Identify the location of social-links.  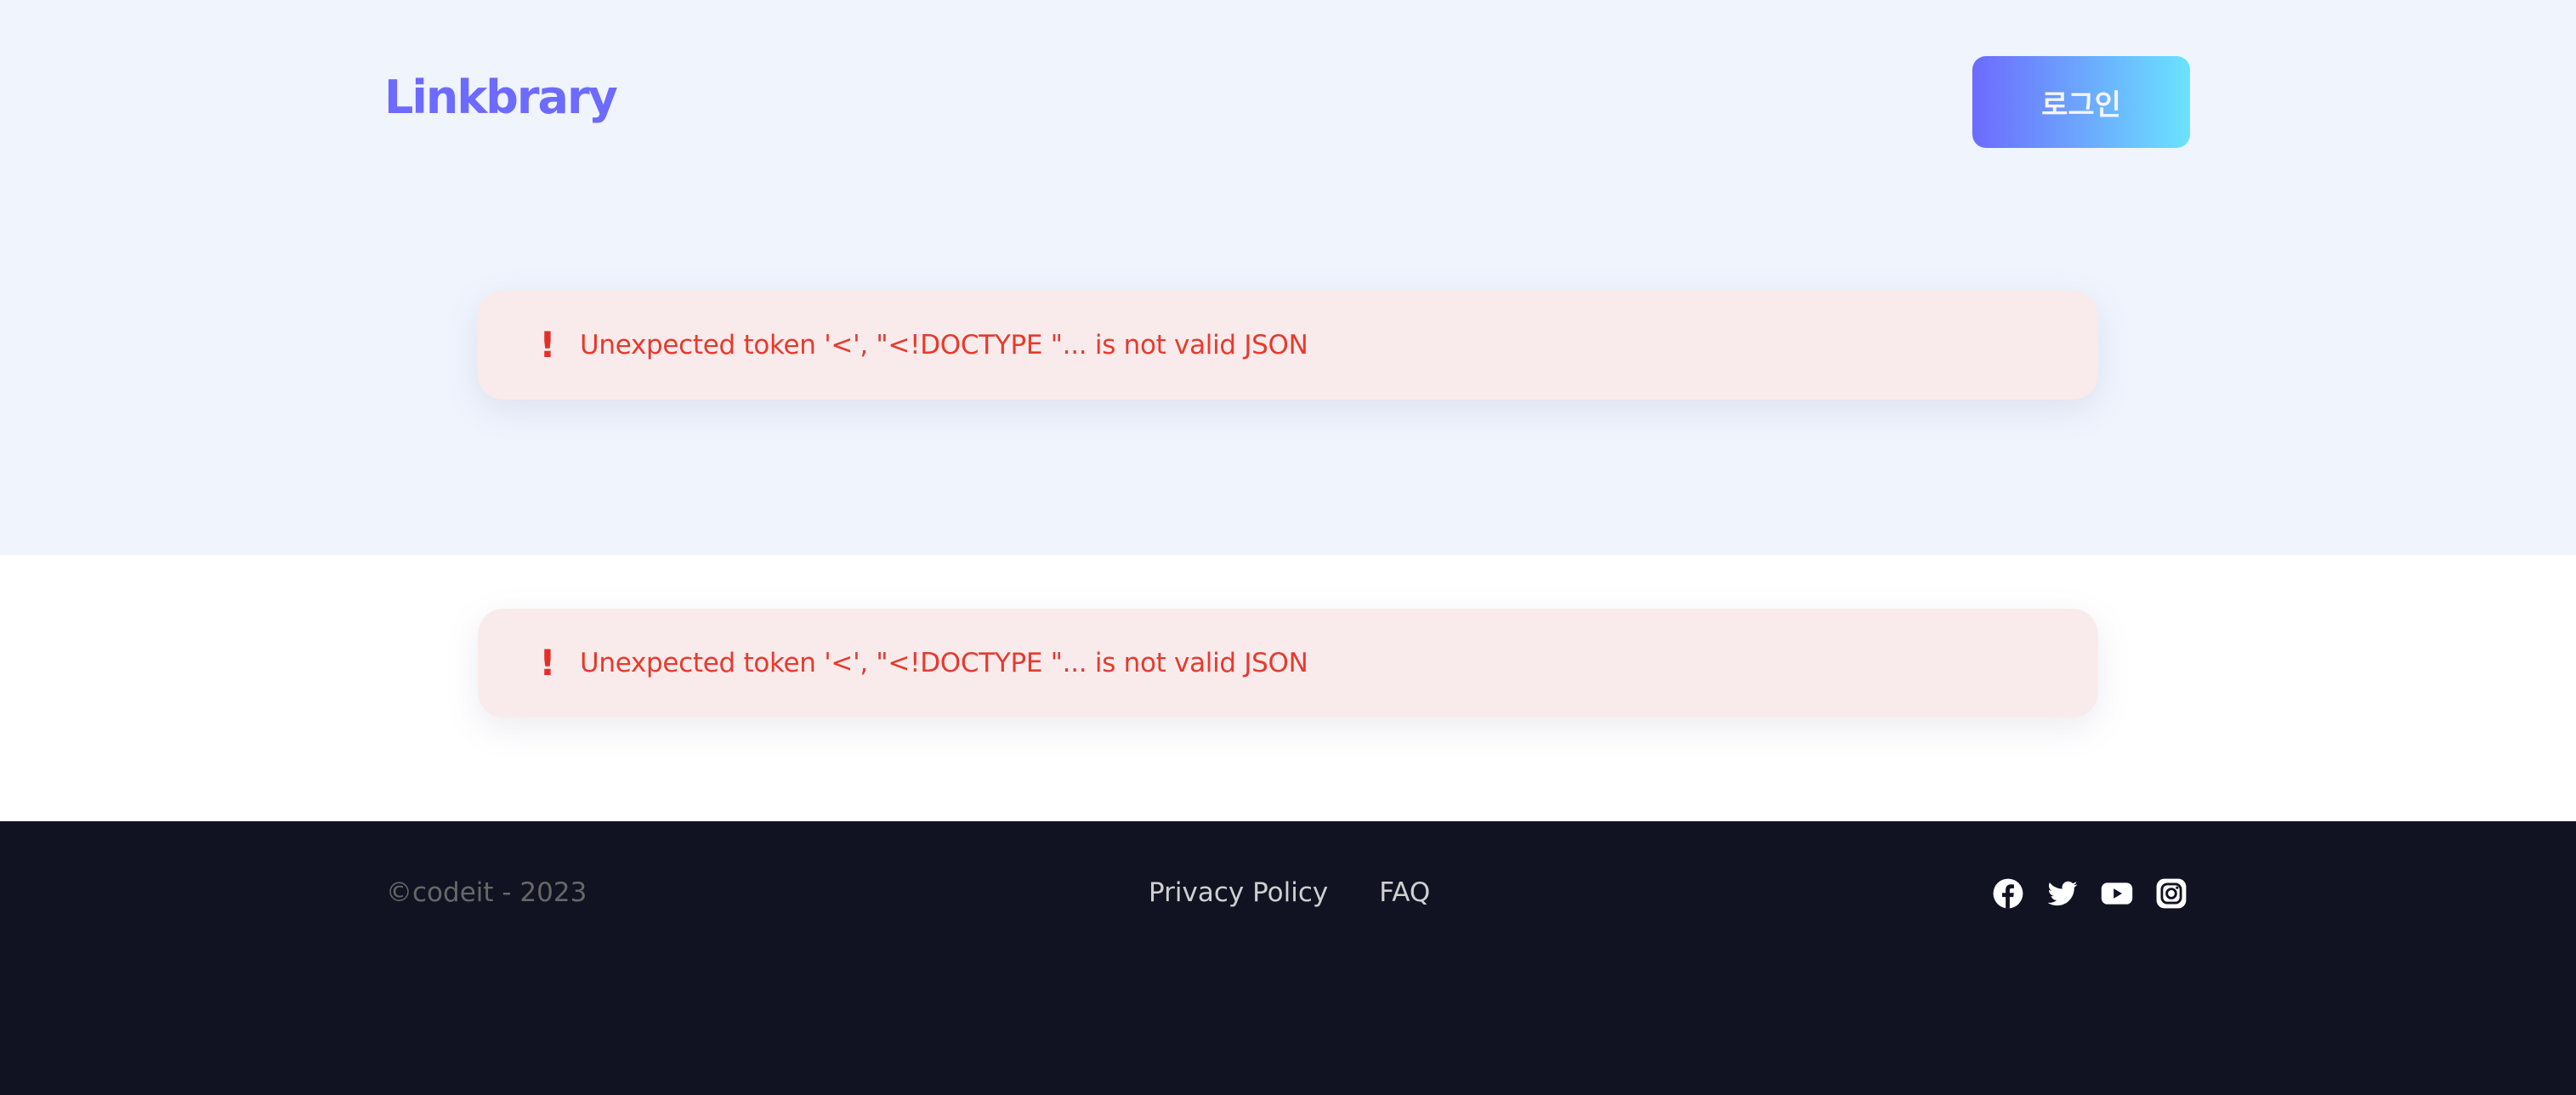
(2089, 893).